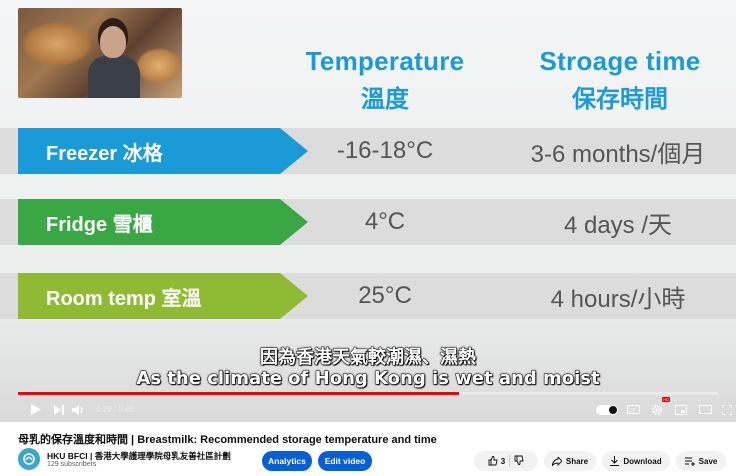 The image size is (736, 476). What do you see at coordinates (570, 461) in the screenshot?
I see `share-button: Share` at bounding box center [570, 461].